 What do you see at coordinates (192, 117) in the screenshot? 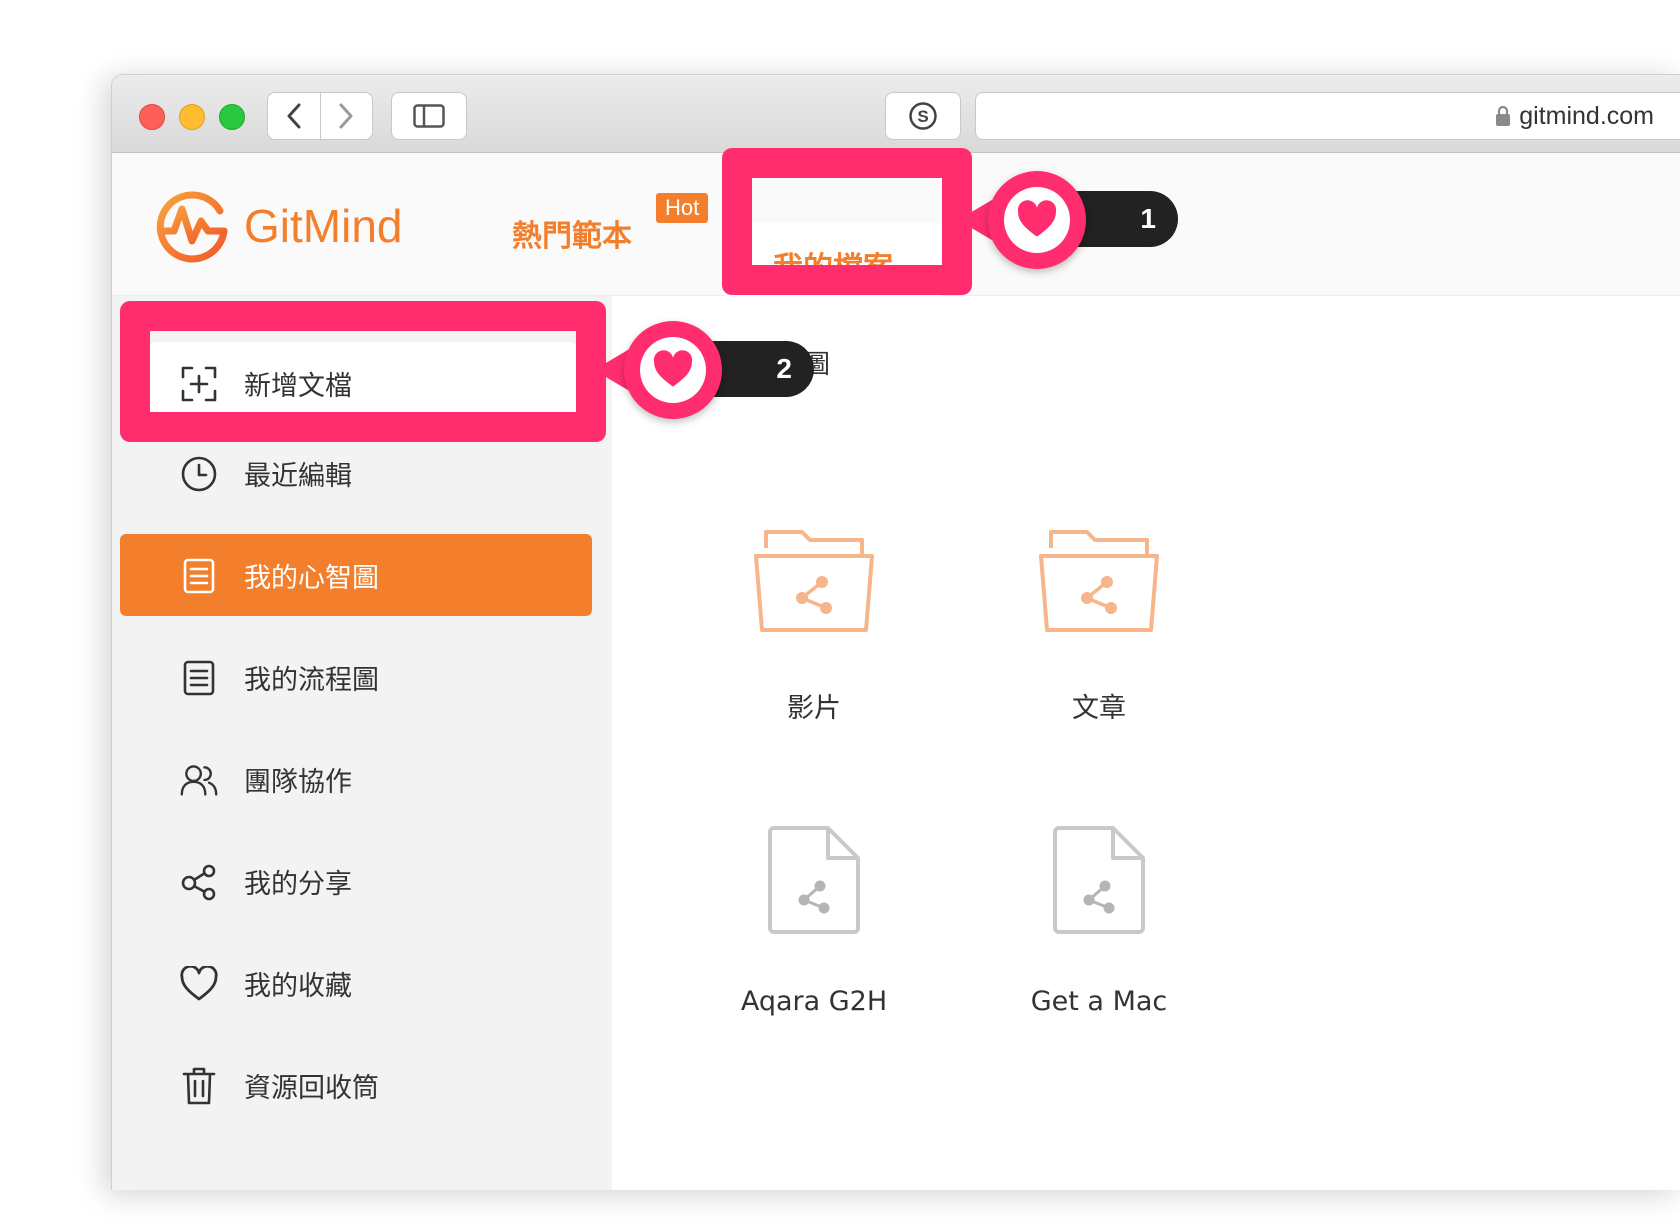
I see `minimize-window-button` at bounding box center [192, 117].